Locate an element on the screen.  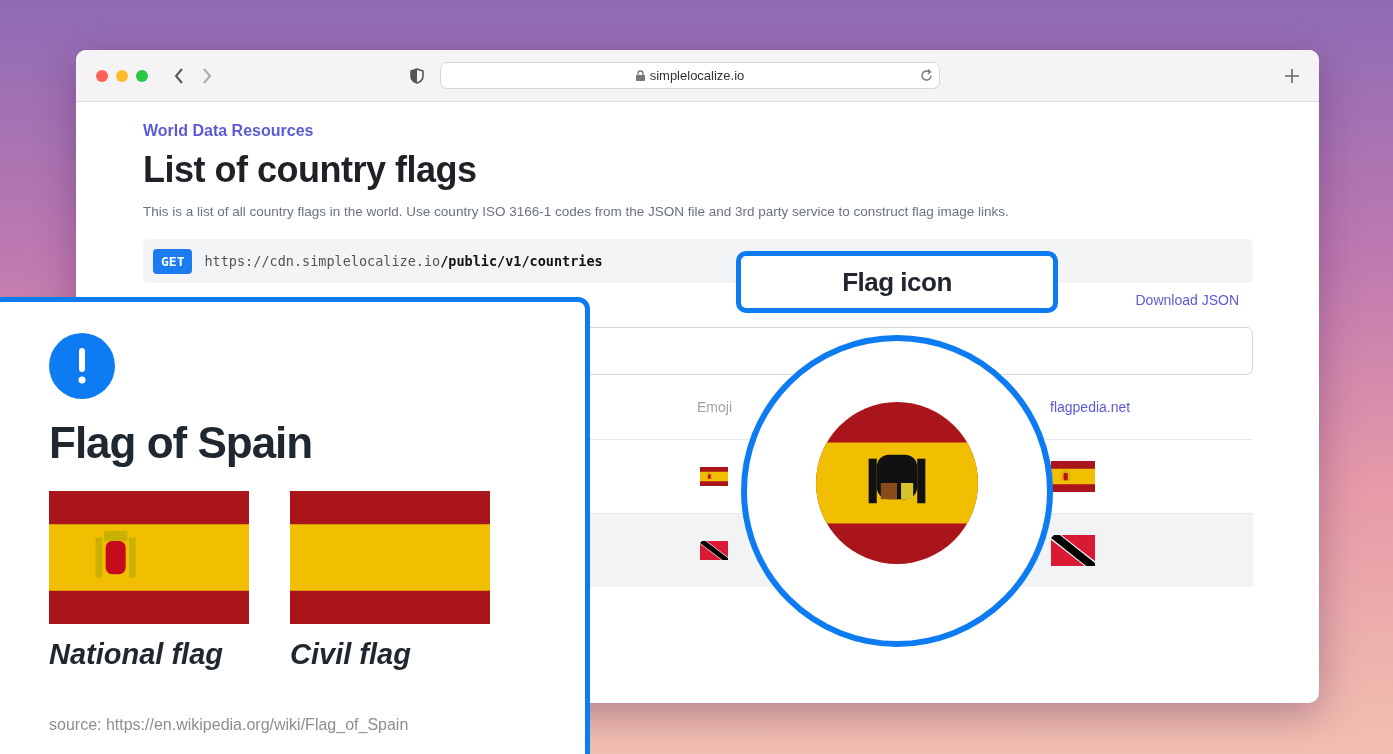
column-header: Emoji is located at coordinates (715, 407).